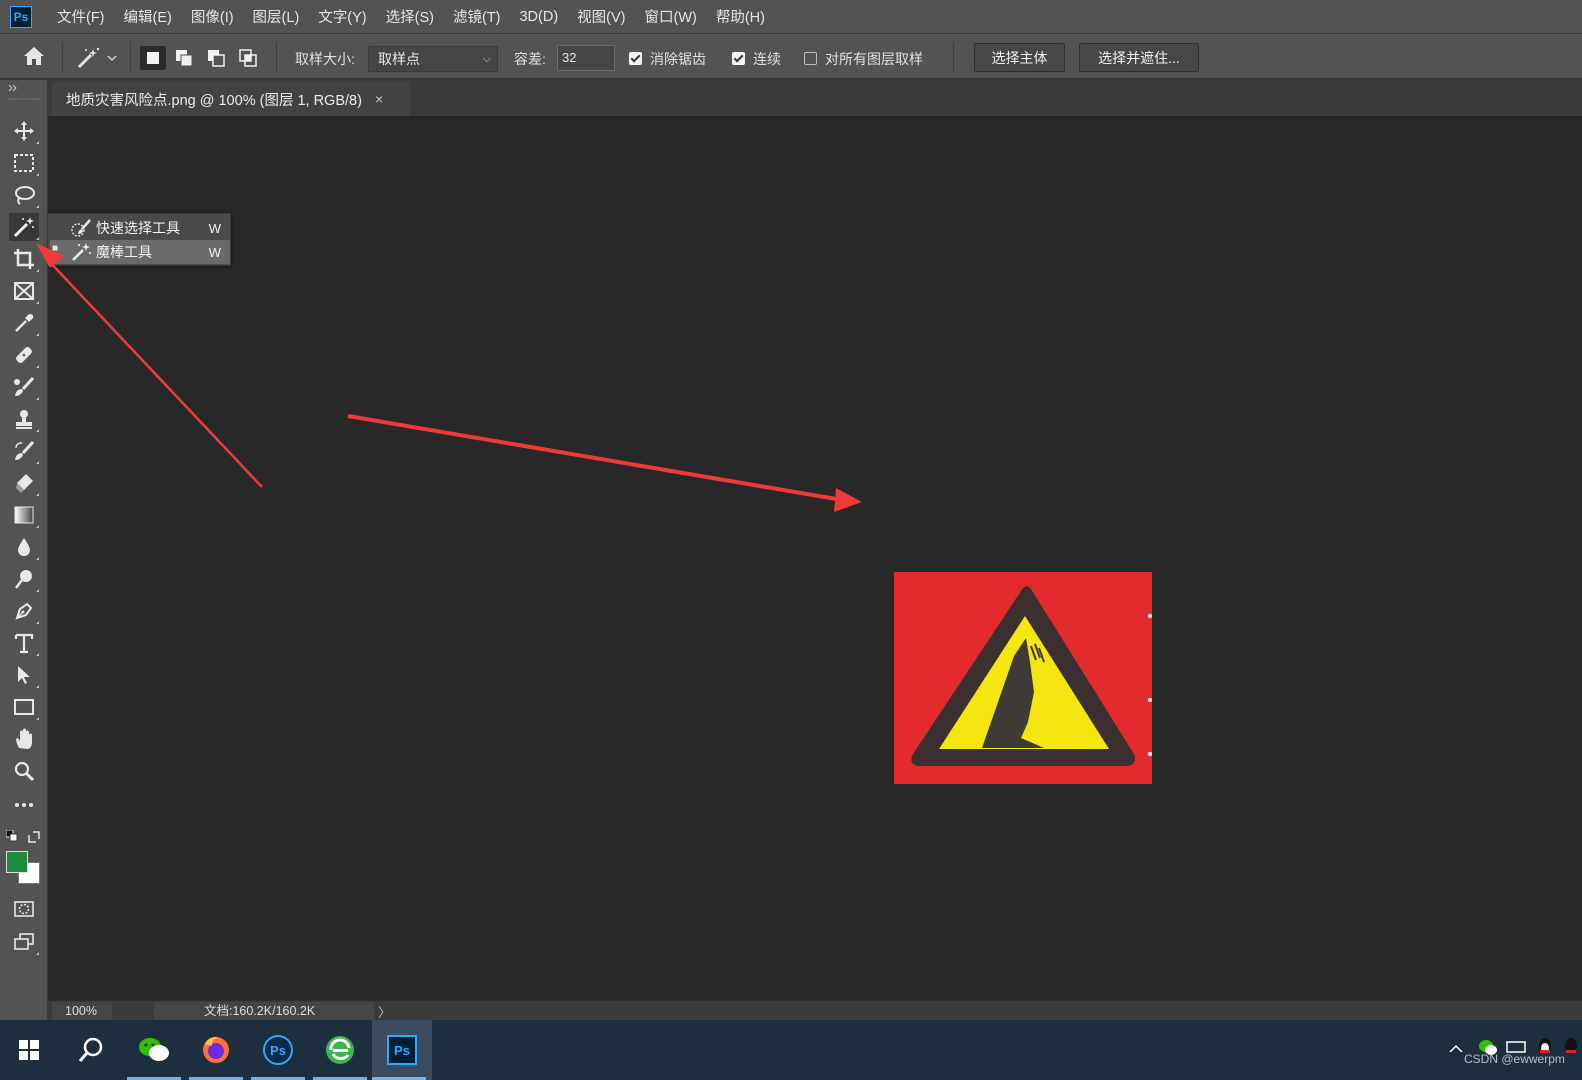 This screenshot has height=1080, width=1582. I want to click on firefox-icon, so click(216, 1049).